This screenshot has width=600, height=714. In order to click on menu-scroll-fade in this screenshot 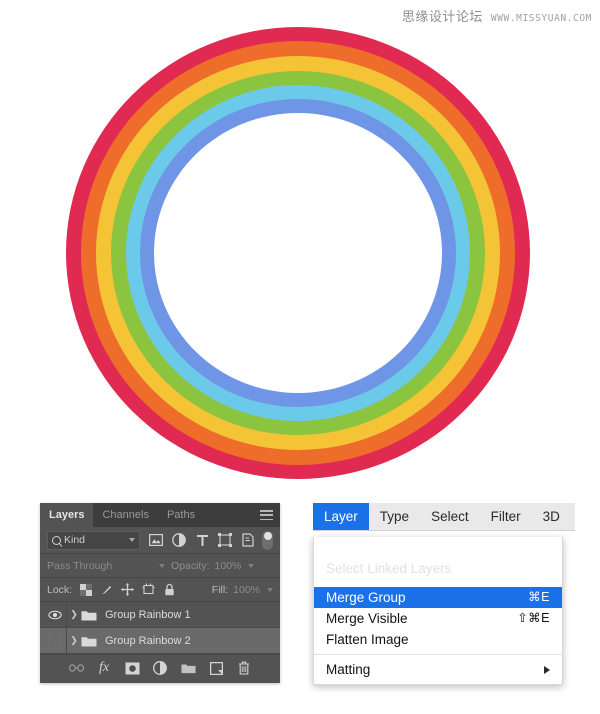, I will do `click(438, 548)`.